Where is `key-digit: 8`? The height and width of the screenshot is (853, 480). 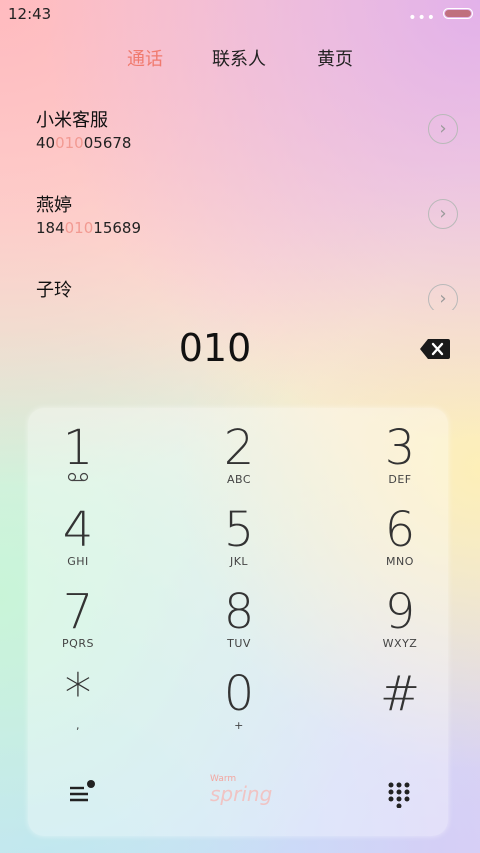 key-digit: 8 is located at coordinates (239, 612).